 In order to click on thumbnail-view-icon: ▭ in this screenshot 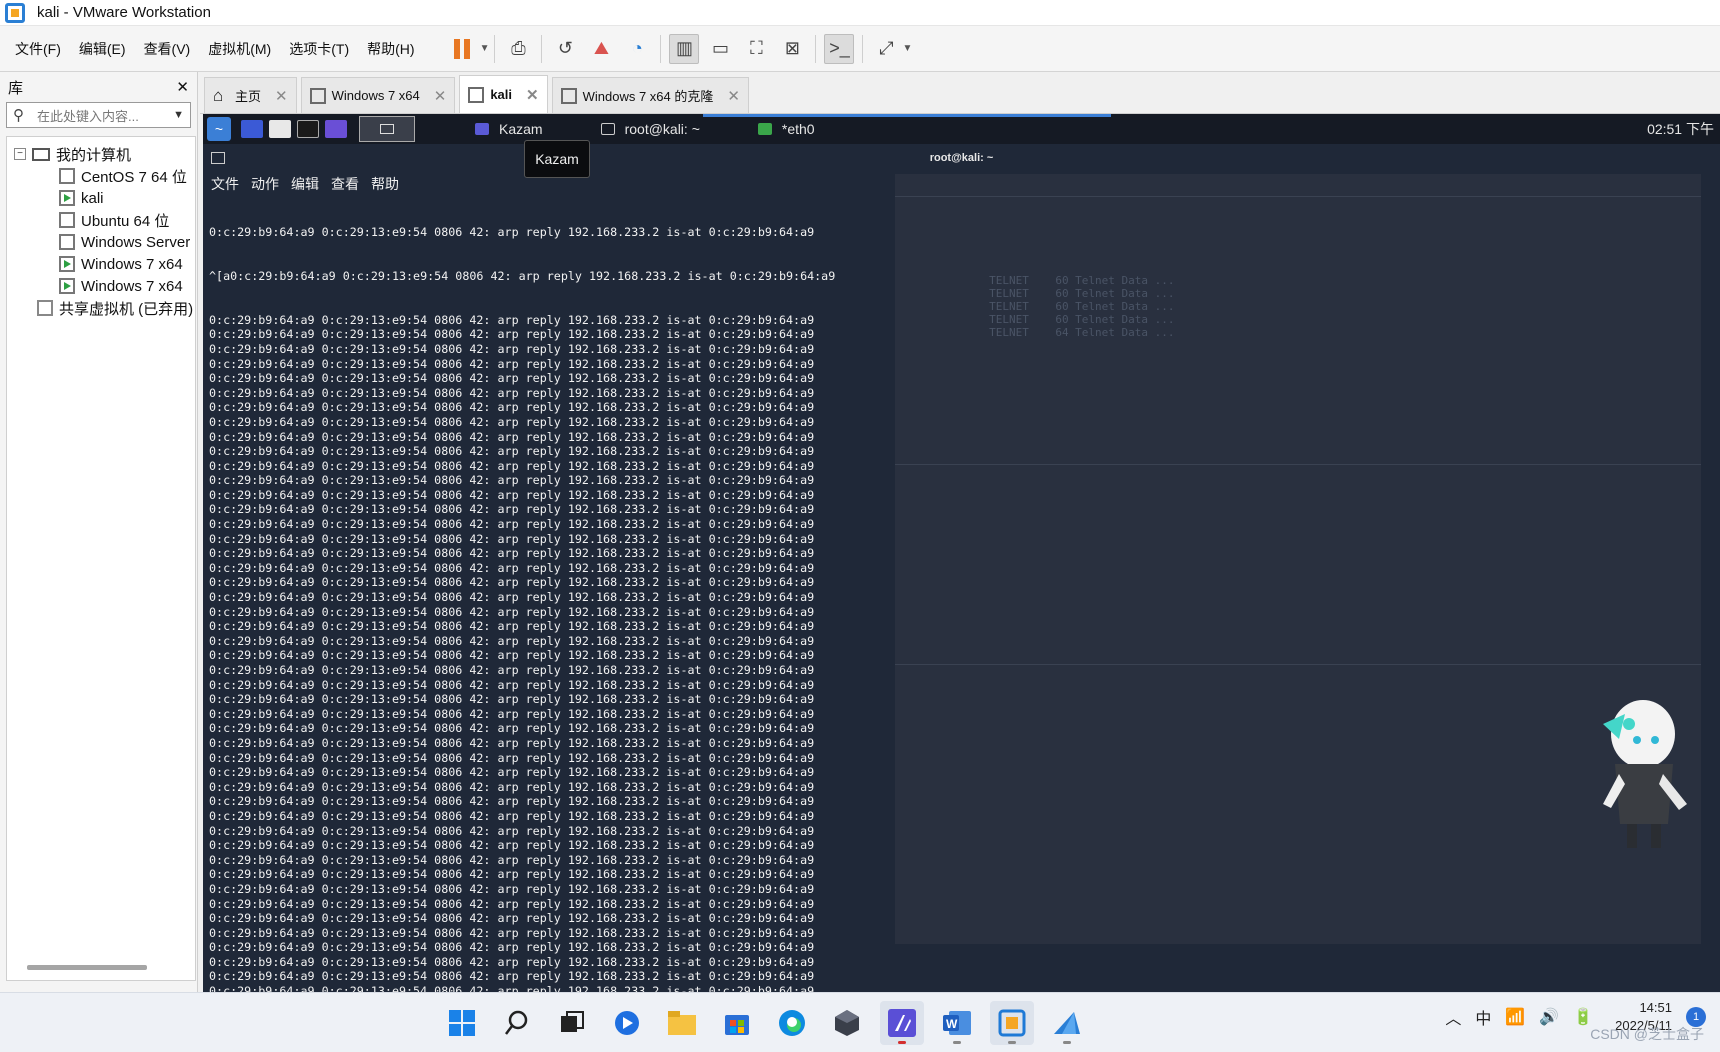, I will do `click(720, 49)`.